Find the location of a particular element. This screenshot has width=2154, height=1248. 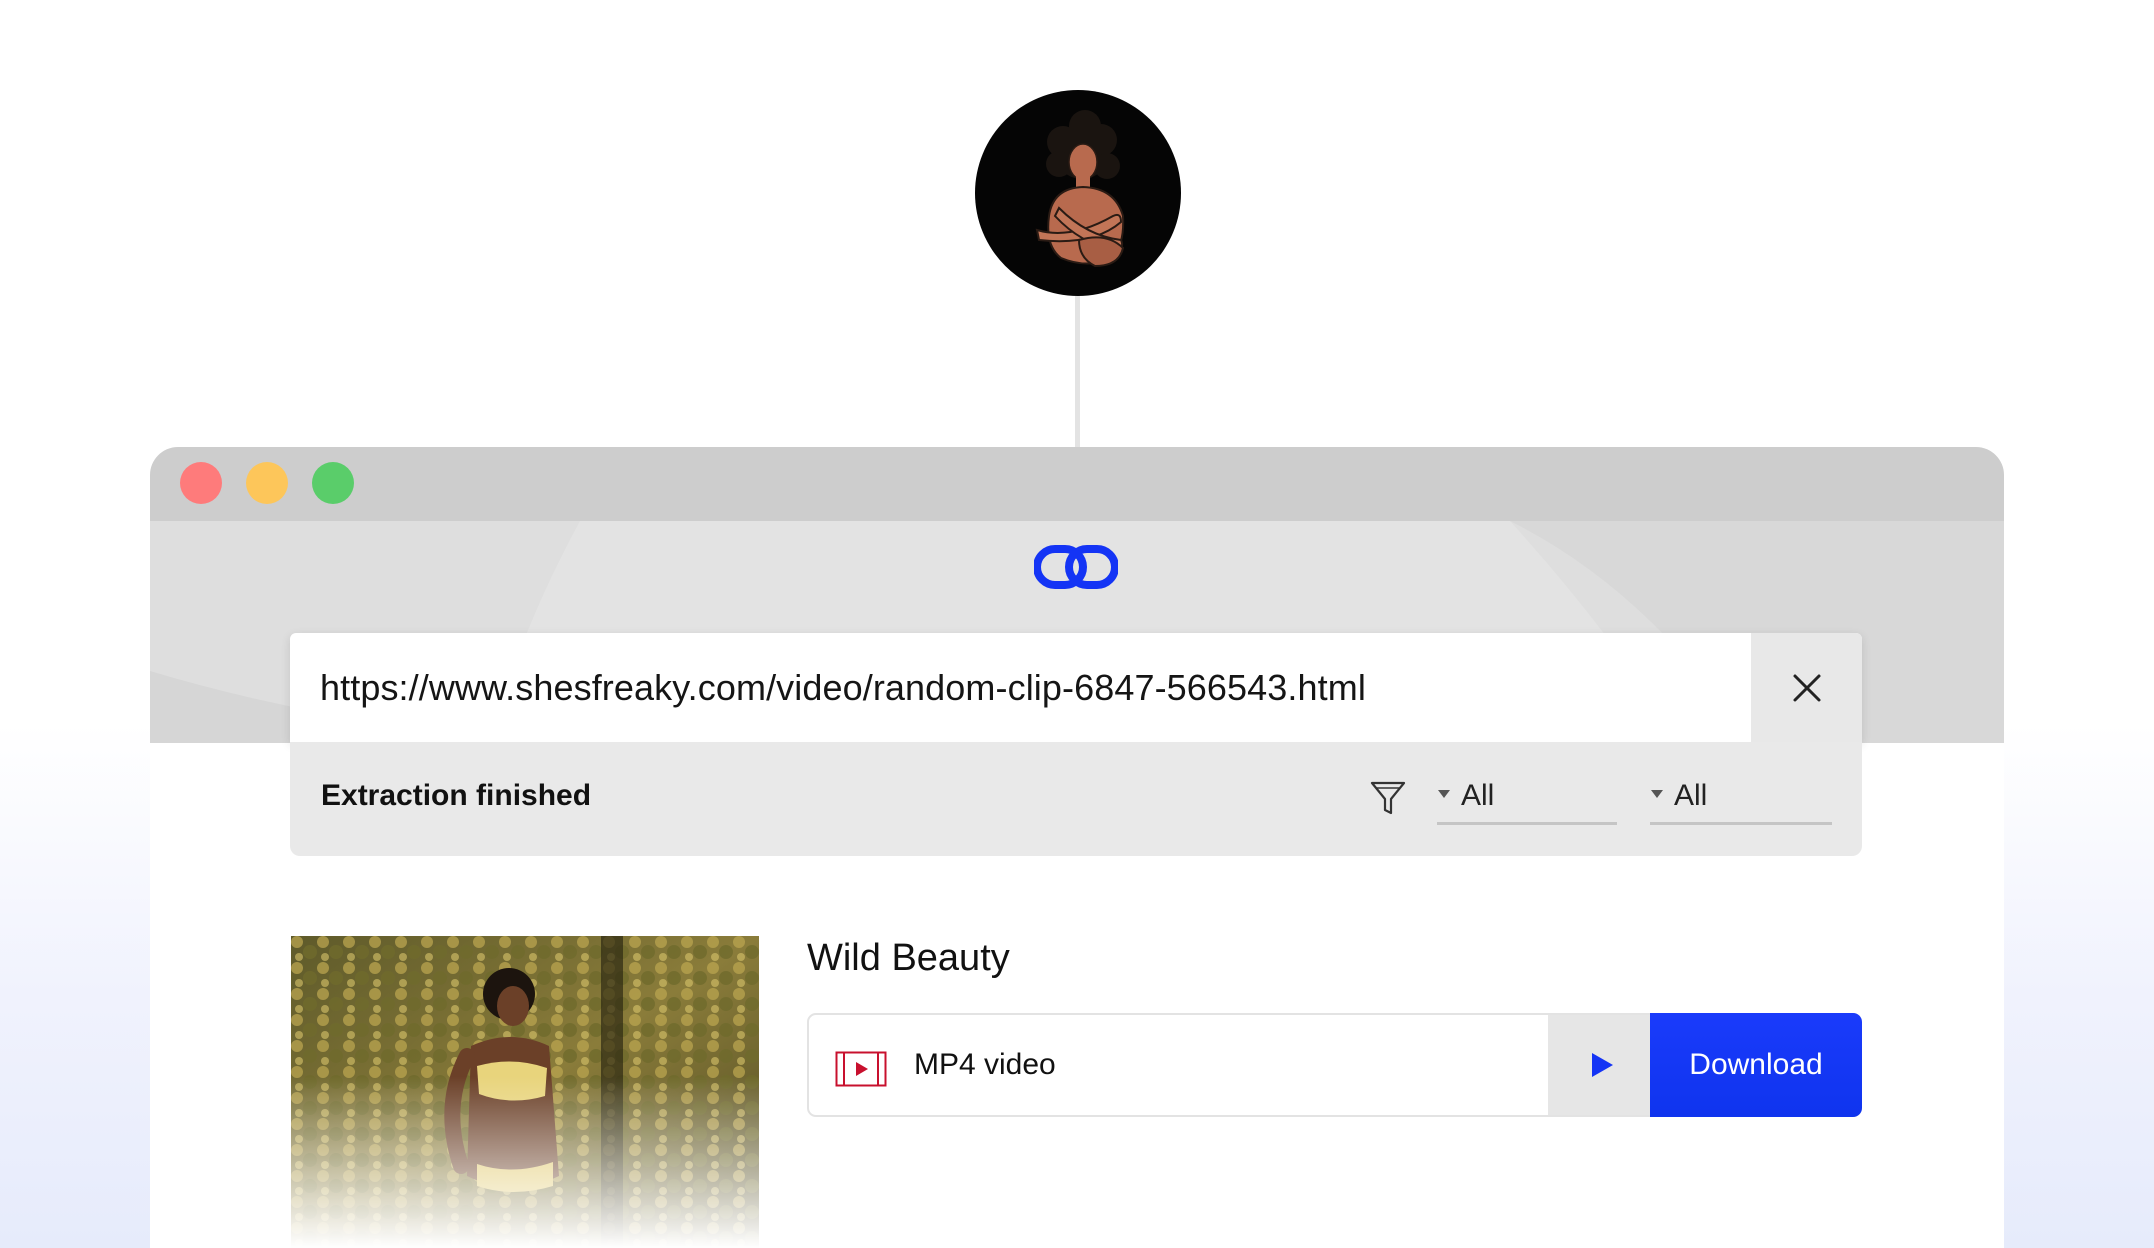

thumbnail-image is located at coordinates (525, 1092).